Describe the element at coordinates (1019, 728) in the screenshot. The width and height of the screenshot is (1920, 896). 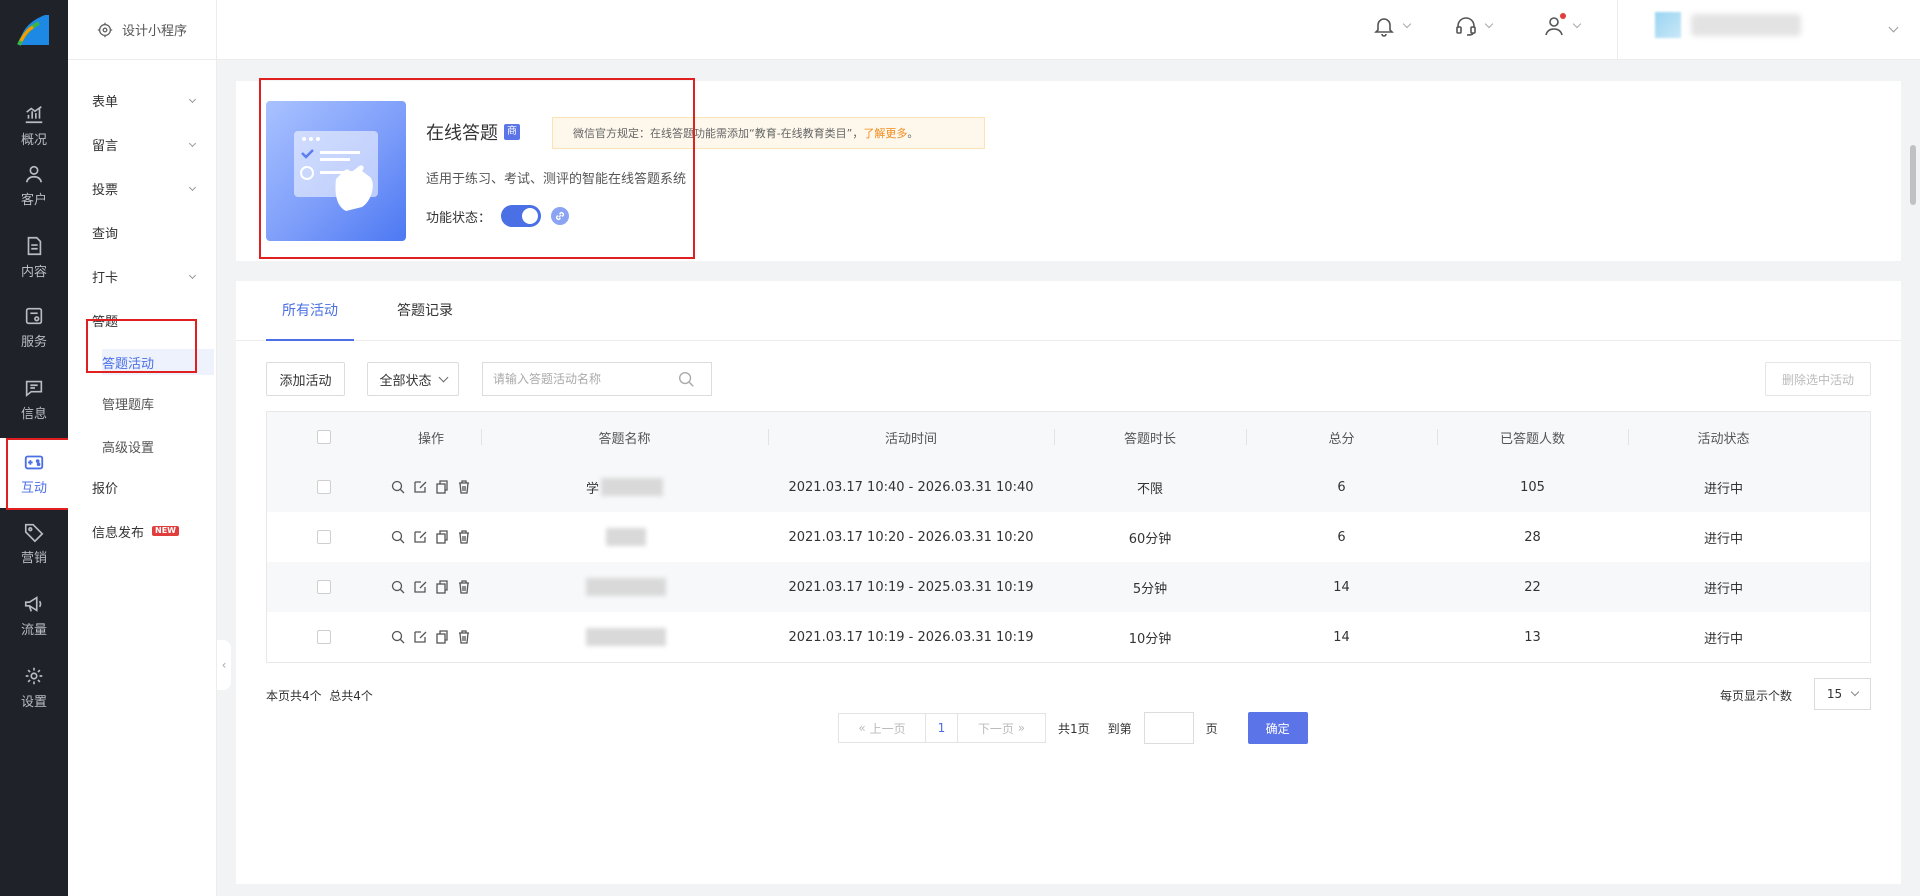
I see `double-chevron-right-icon: »` at that location.